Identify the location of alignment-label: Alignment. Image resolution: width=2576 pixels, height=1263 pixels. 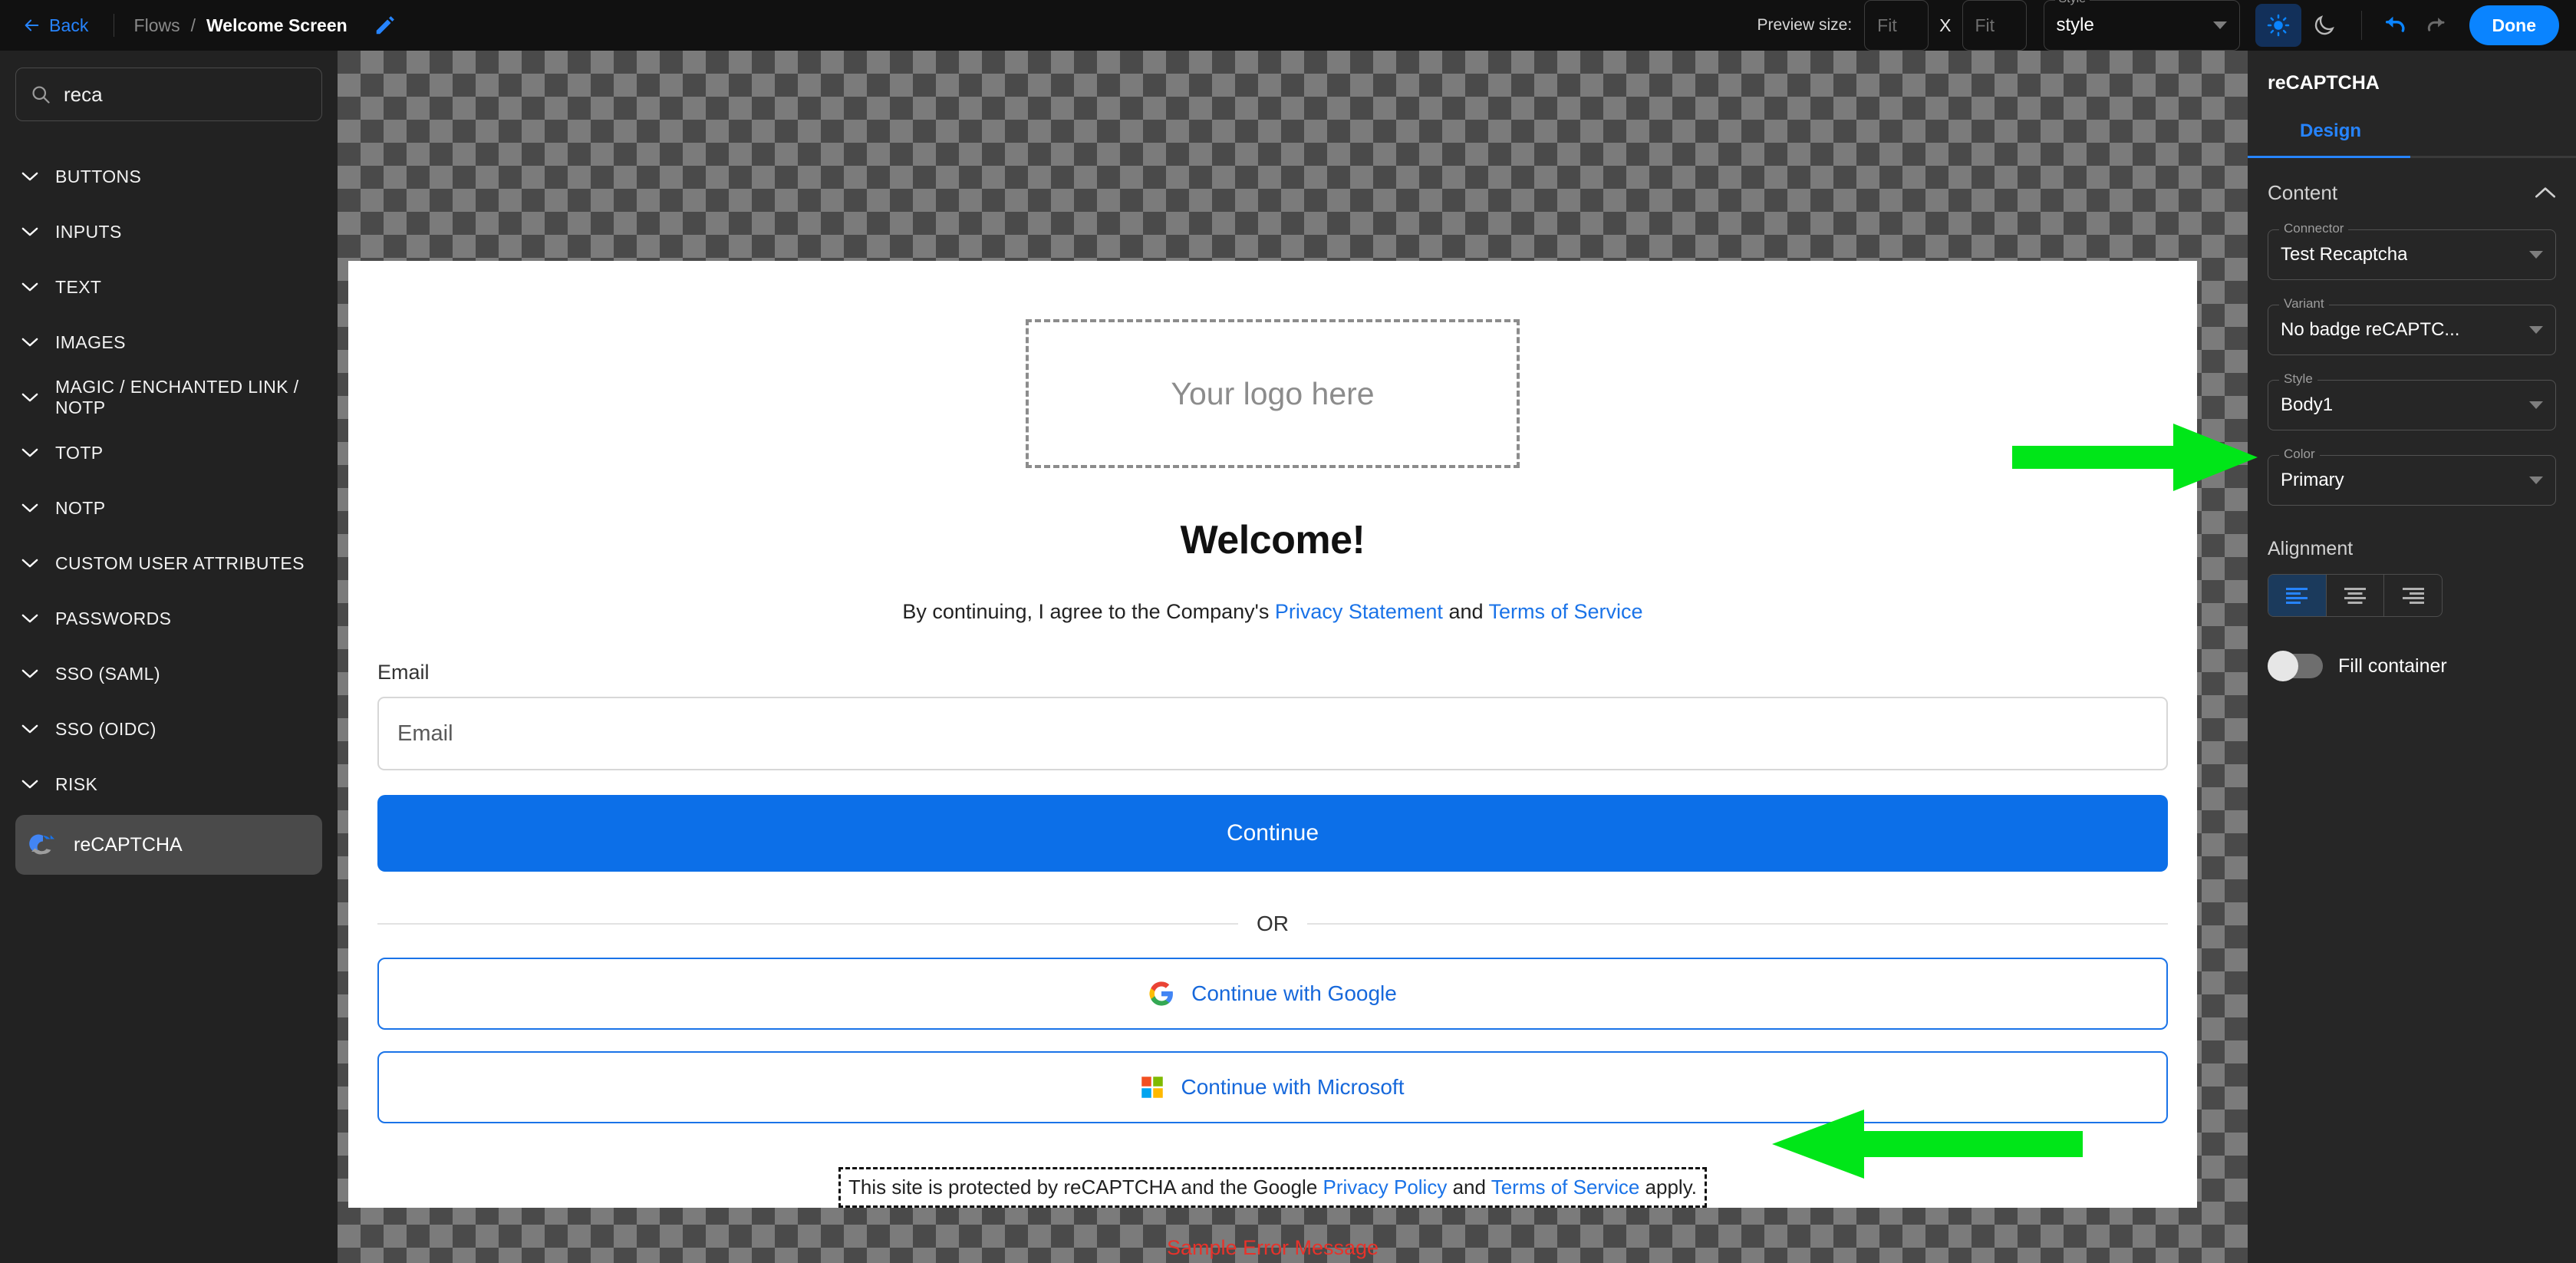
(2311, 548).